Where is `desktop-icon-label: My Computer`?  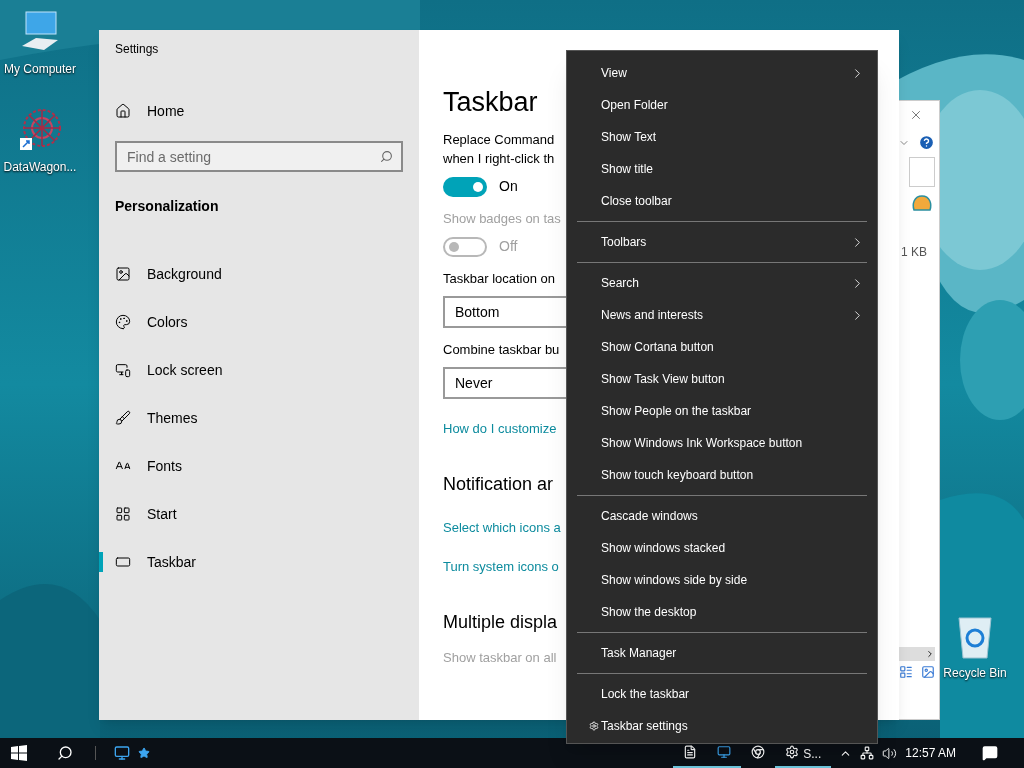
desktop-icon-label: My Computer is located at coordinates (40, 69).